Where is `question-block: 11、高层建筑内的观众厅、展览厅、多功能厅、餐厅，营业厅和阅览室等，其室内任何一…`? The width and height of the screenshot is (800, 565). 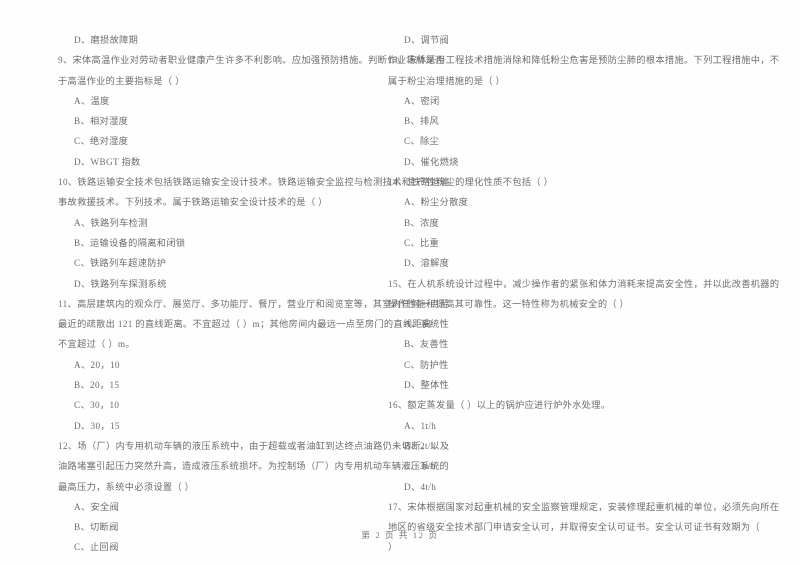 question-block: 11、高层建筑内的观众厅、展览厅、多功能厅、餐厅，营业厅和阅览室等，其室内任何一… is located at coordinates (254, 324).